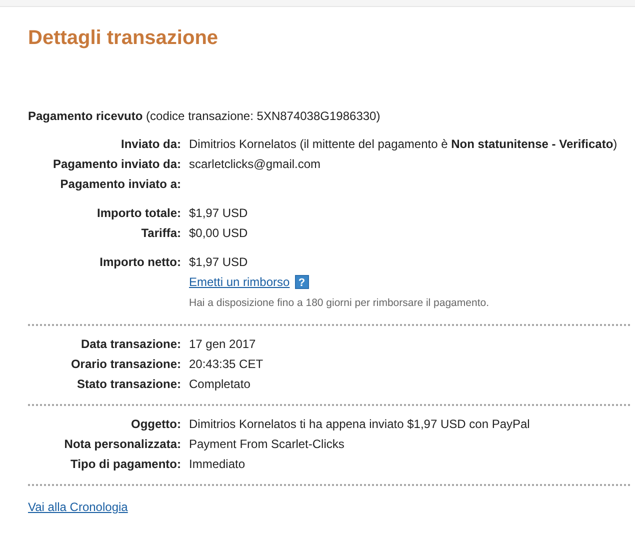 The height and width of the screenshot is (550, 635). I want to click on field-label: Stato transazione:, so click(128, 384).